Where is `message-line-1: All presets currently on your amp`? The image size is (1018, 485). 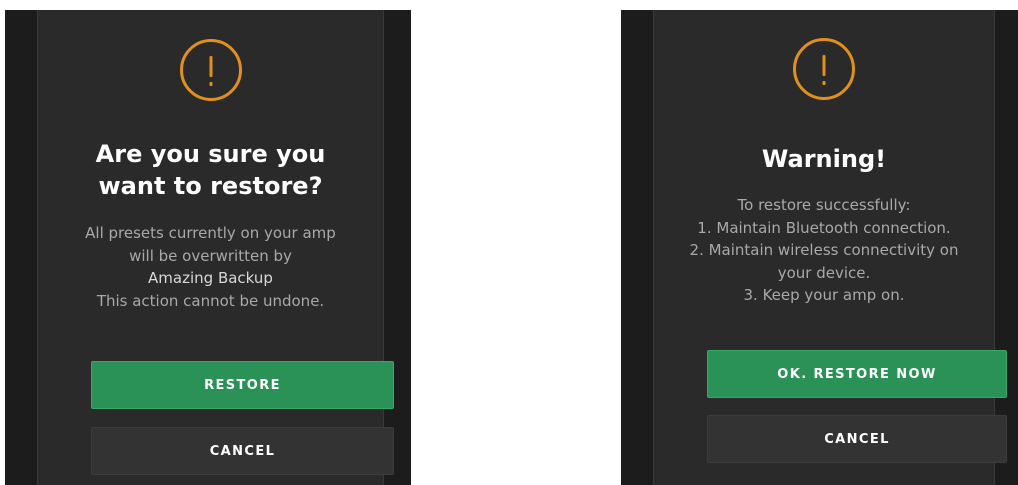 message-line-1: All presets currently on your amp is located at coordinates (210, 233).